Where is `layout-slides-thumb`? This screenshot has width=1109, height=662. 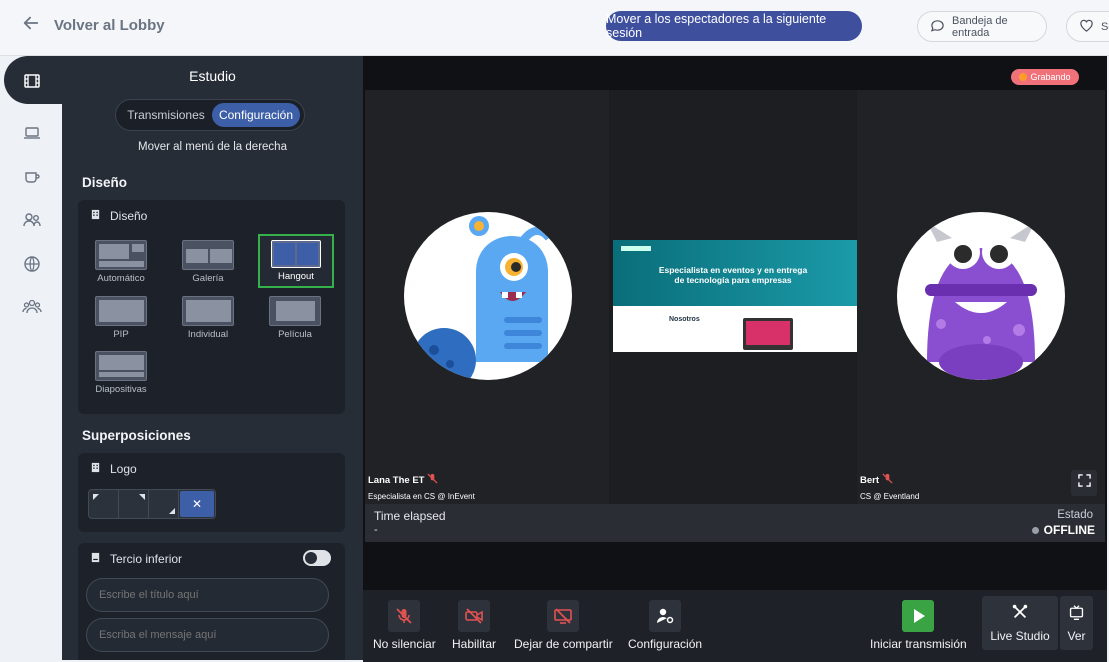
layout-slides-thumb is located at coordinates (121, 366).